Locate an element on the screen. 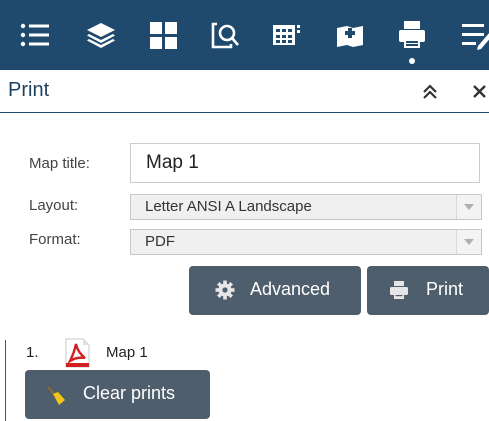  result-name: Map 1 is located at coordinates (127, 352).